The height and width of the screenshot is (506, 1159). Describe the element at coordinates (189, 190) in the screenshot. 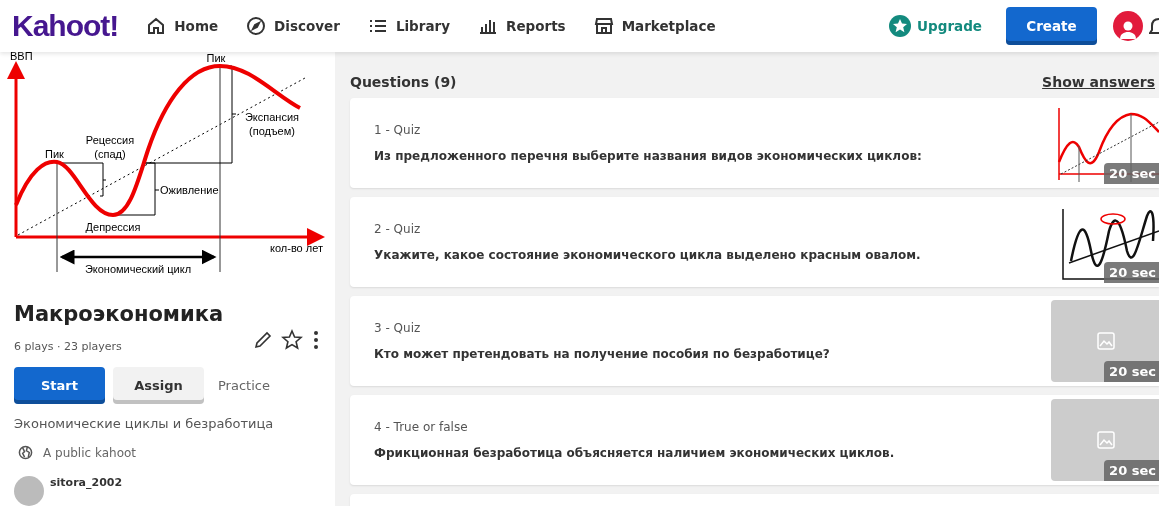

I see `recovery-label: Оживление` at that location.